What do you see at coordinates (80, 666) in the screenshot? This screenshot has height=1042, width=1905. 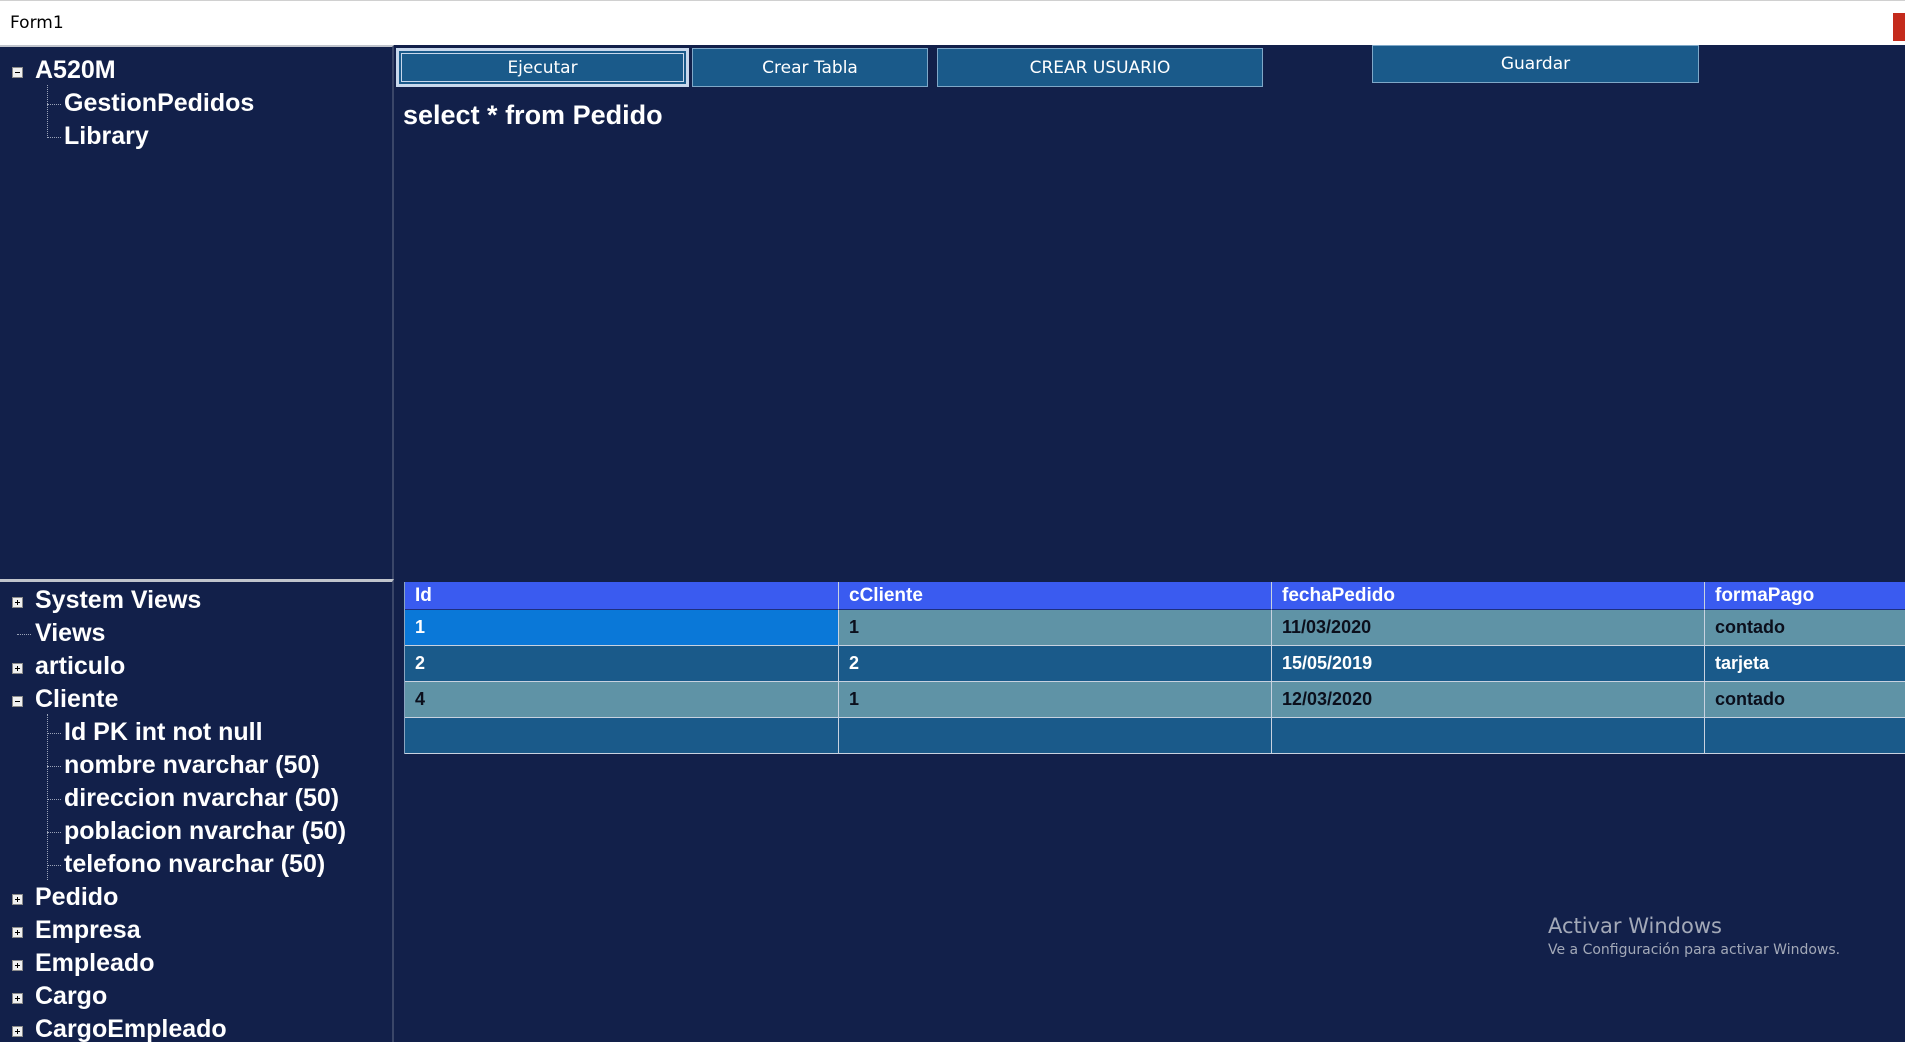 I see `tree-node-table-articulo: articulo` at bounding box center [80, 666].